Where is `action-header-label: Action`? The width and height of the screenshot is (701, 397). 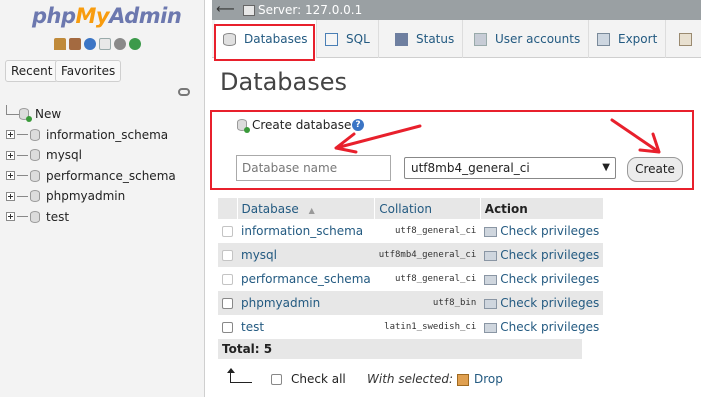
action-header-label: Action is located at coordinates (506, 208).